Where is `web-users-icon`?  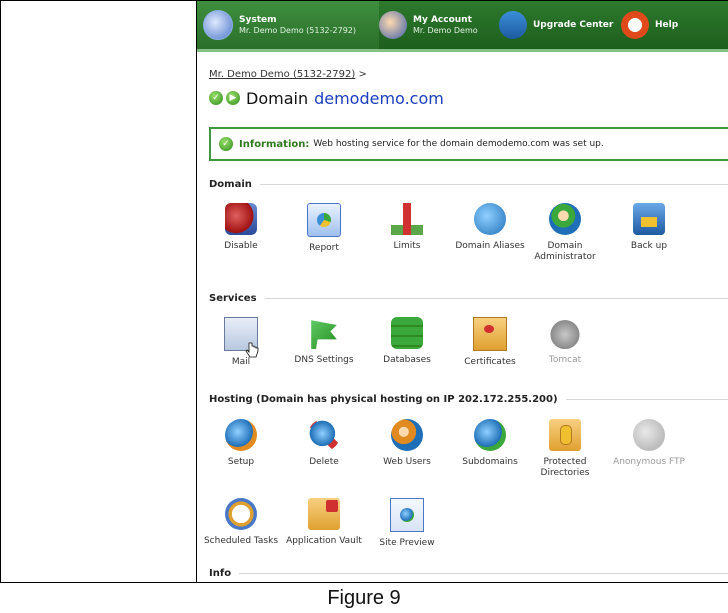 web-users-icon is located at coordinates (407, 435).